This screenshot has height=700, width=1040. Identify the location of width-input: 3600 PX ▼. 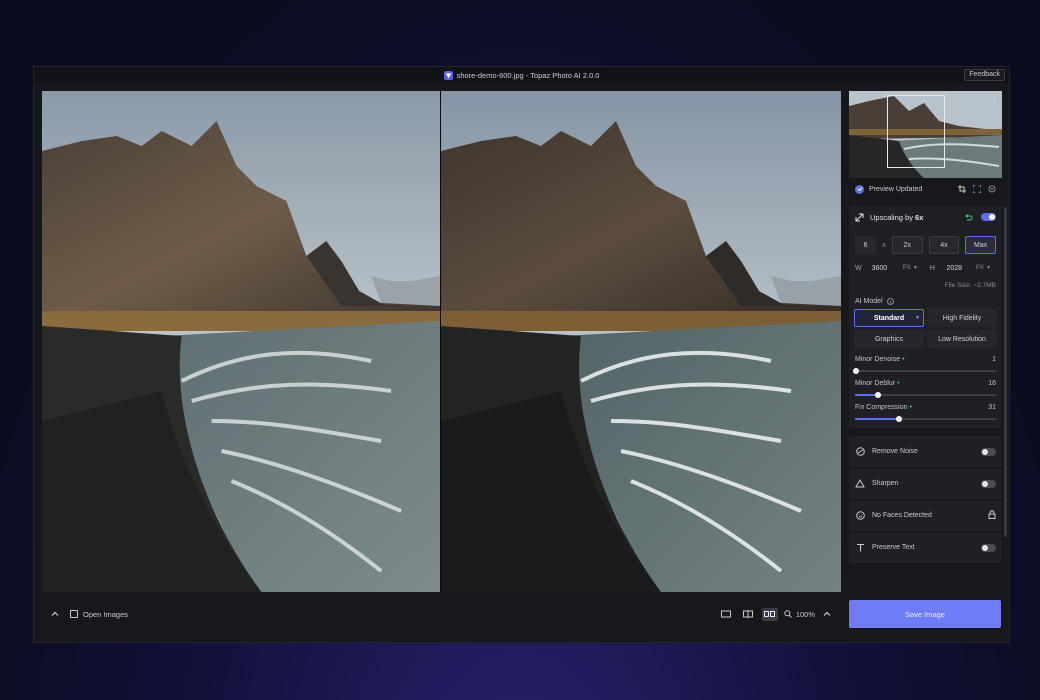
(895, 268).